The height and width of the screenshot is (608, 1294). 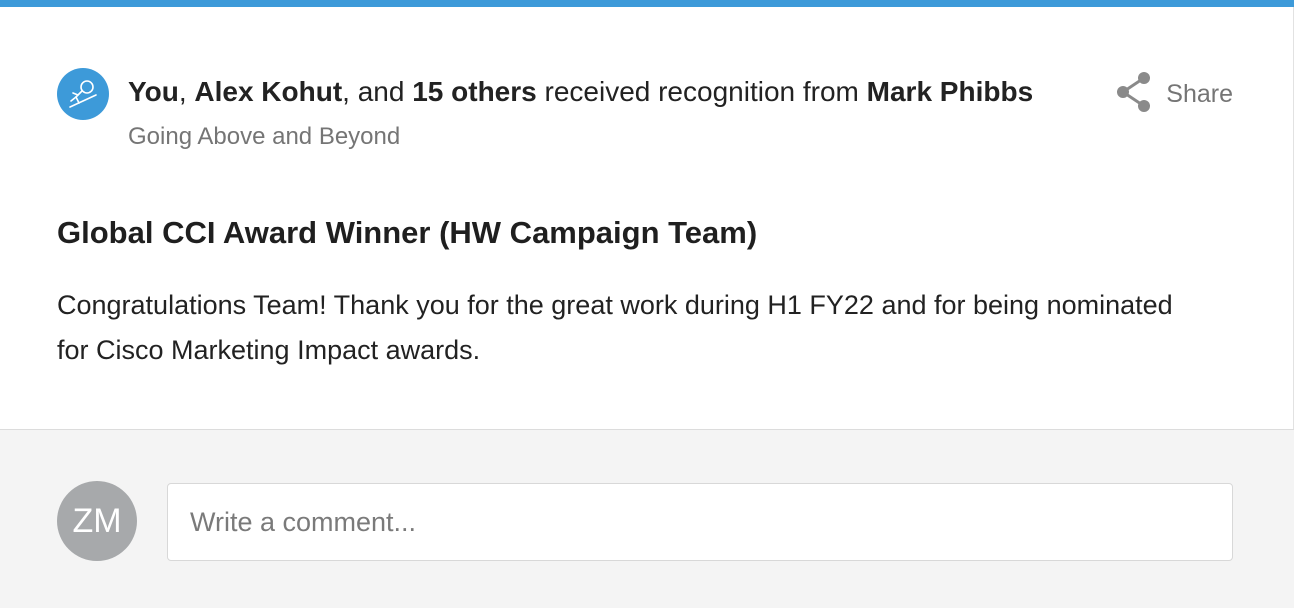 I want to click on comment-input, so click(x=700, y=522).